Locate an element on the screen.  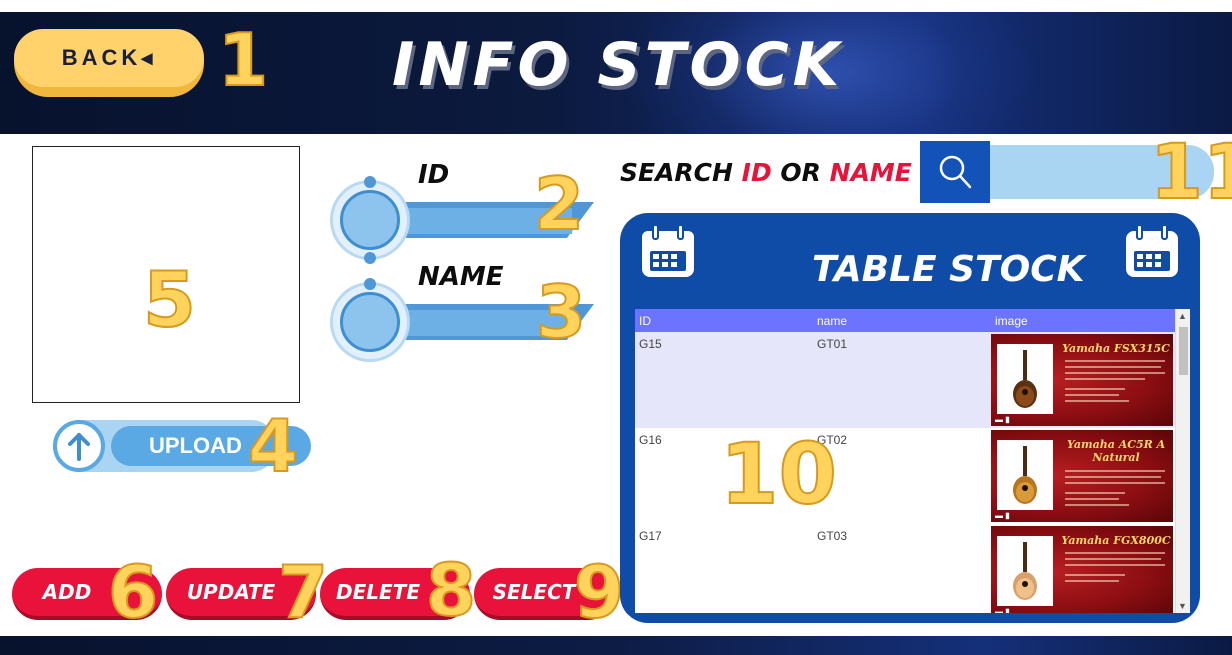
annotation-number: 10 is located at coordinates (778, 474).